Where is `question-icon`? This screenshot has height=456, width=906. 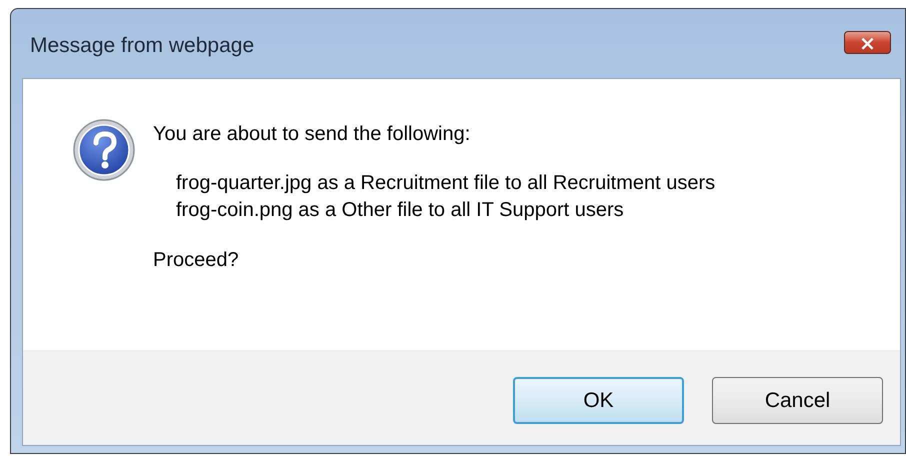
question-icon is located at coordinates (104, 150).